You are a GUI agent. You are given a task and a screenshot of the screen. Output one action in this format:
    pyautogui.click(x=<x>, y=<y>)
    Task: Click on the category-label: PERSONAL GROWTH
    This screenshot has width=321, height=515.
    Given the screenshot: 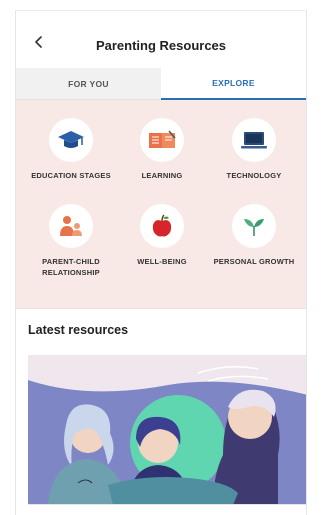 What is the action you would take?
    pyautogui.click(x=254, y=261)
    